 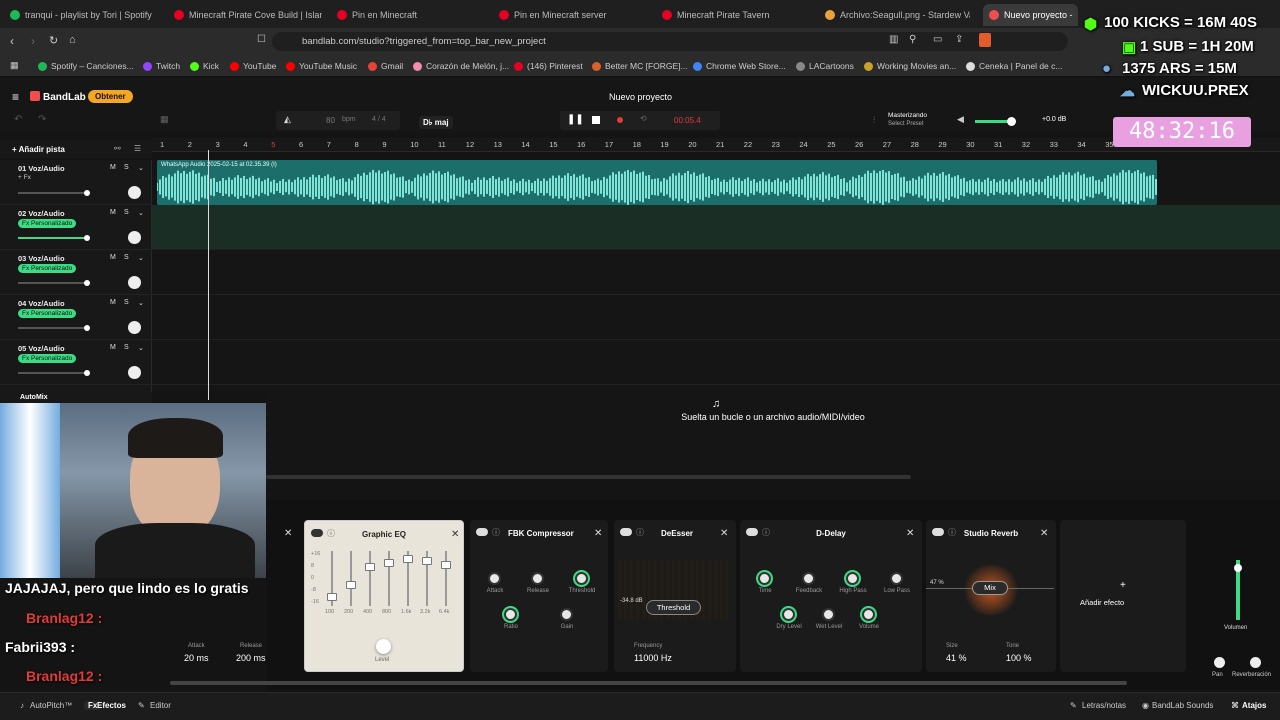 I want to click on pause-icon: ❚❚, so click(x=575, y=119).